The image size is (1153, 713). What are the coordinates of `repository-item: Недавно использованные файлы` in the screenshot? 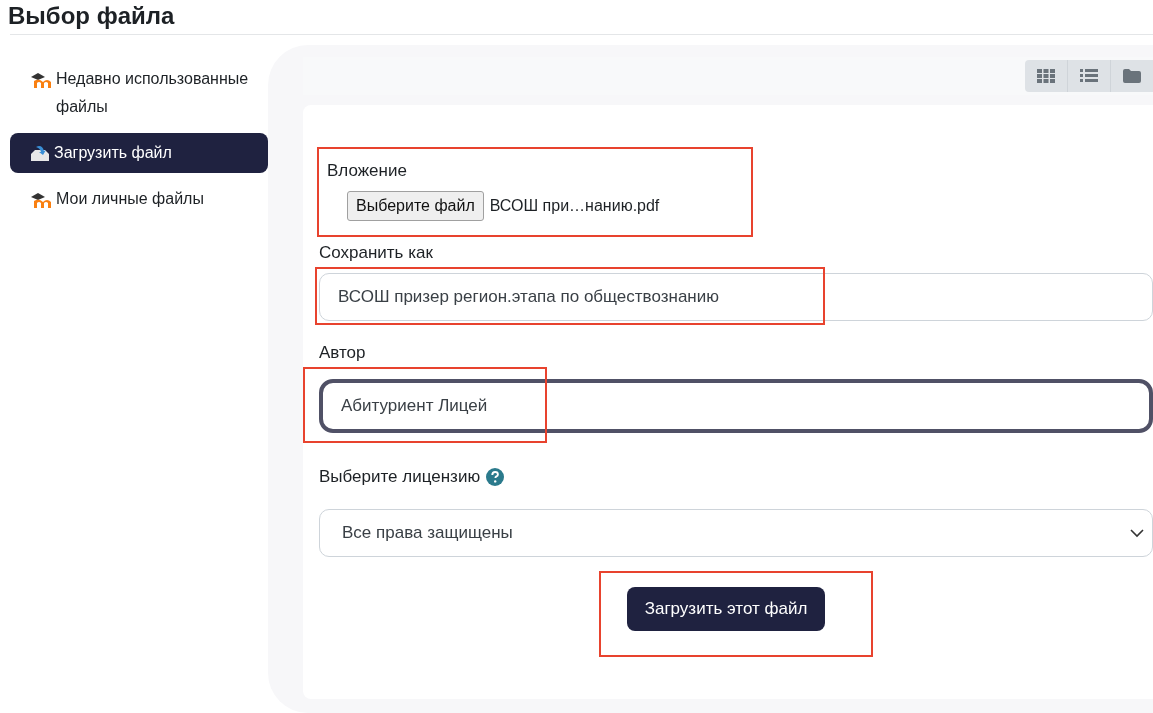 It's located at (139, 93).